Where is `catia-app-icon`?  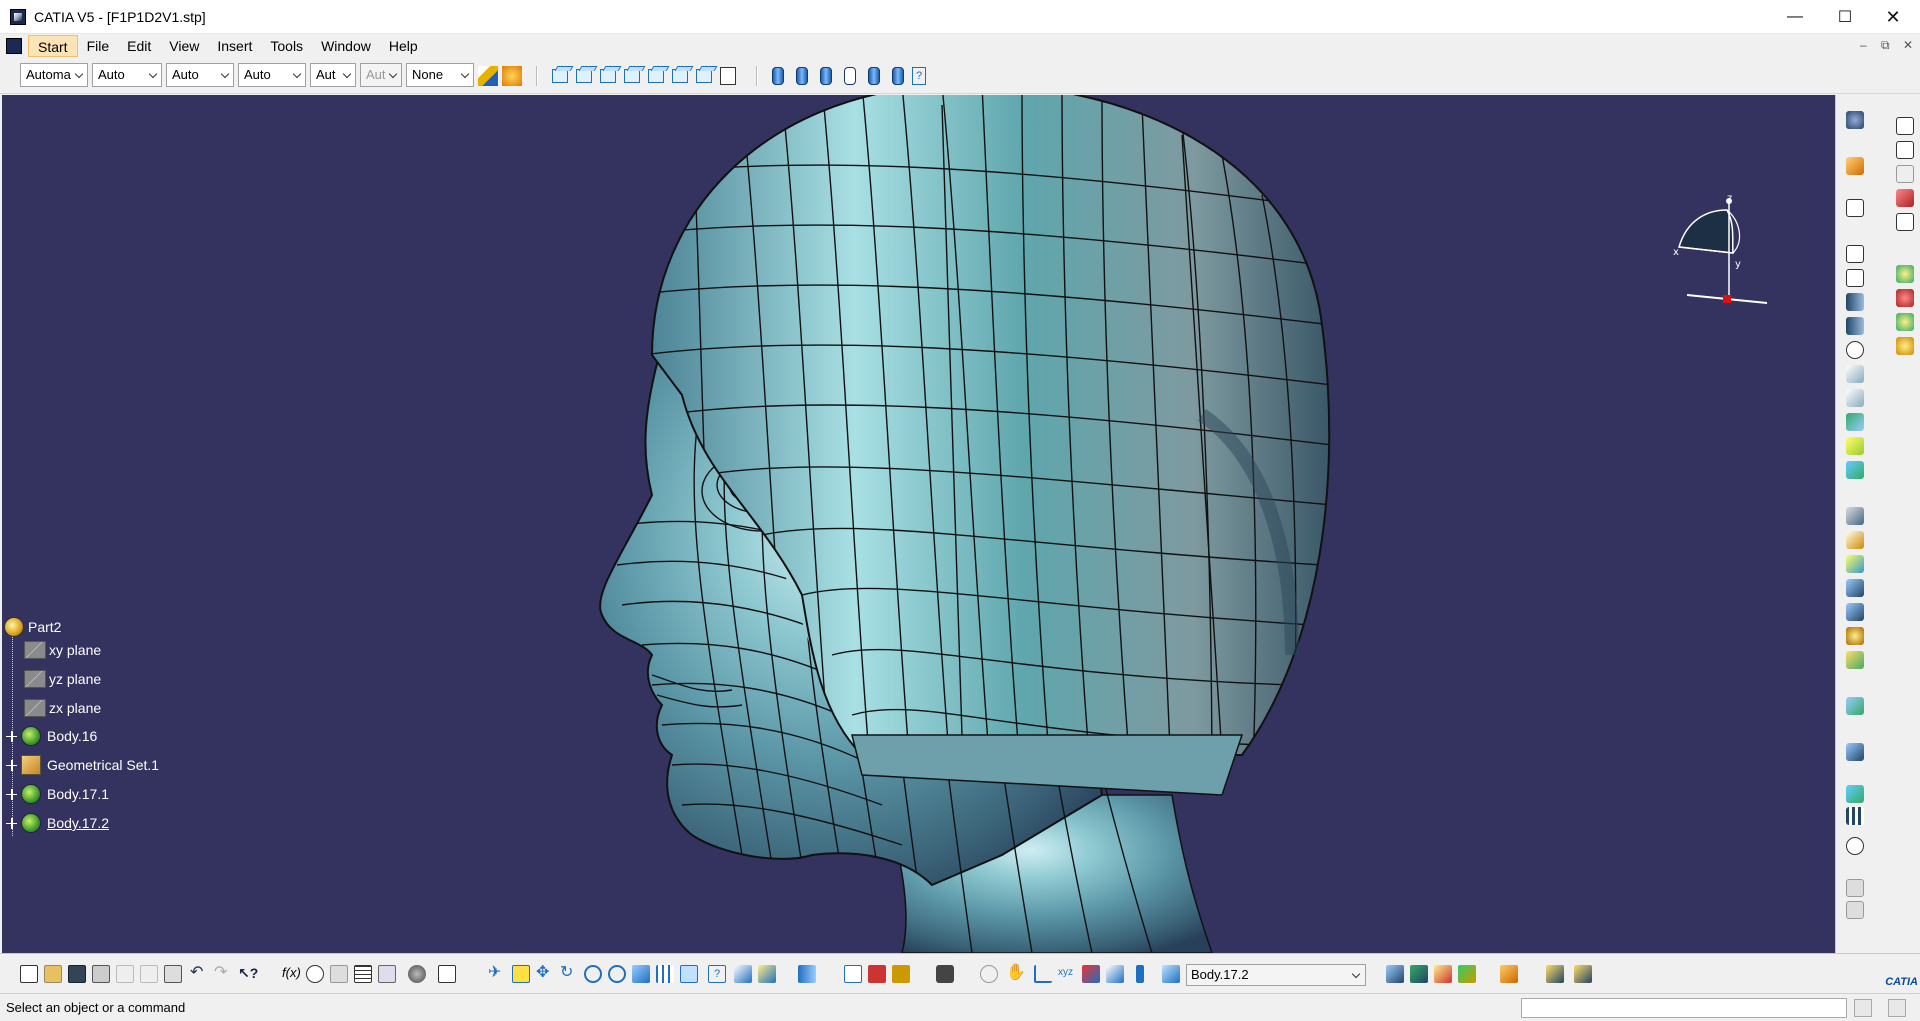 catia-app-icon is located at coordinates (18, 16).